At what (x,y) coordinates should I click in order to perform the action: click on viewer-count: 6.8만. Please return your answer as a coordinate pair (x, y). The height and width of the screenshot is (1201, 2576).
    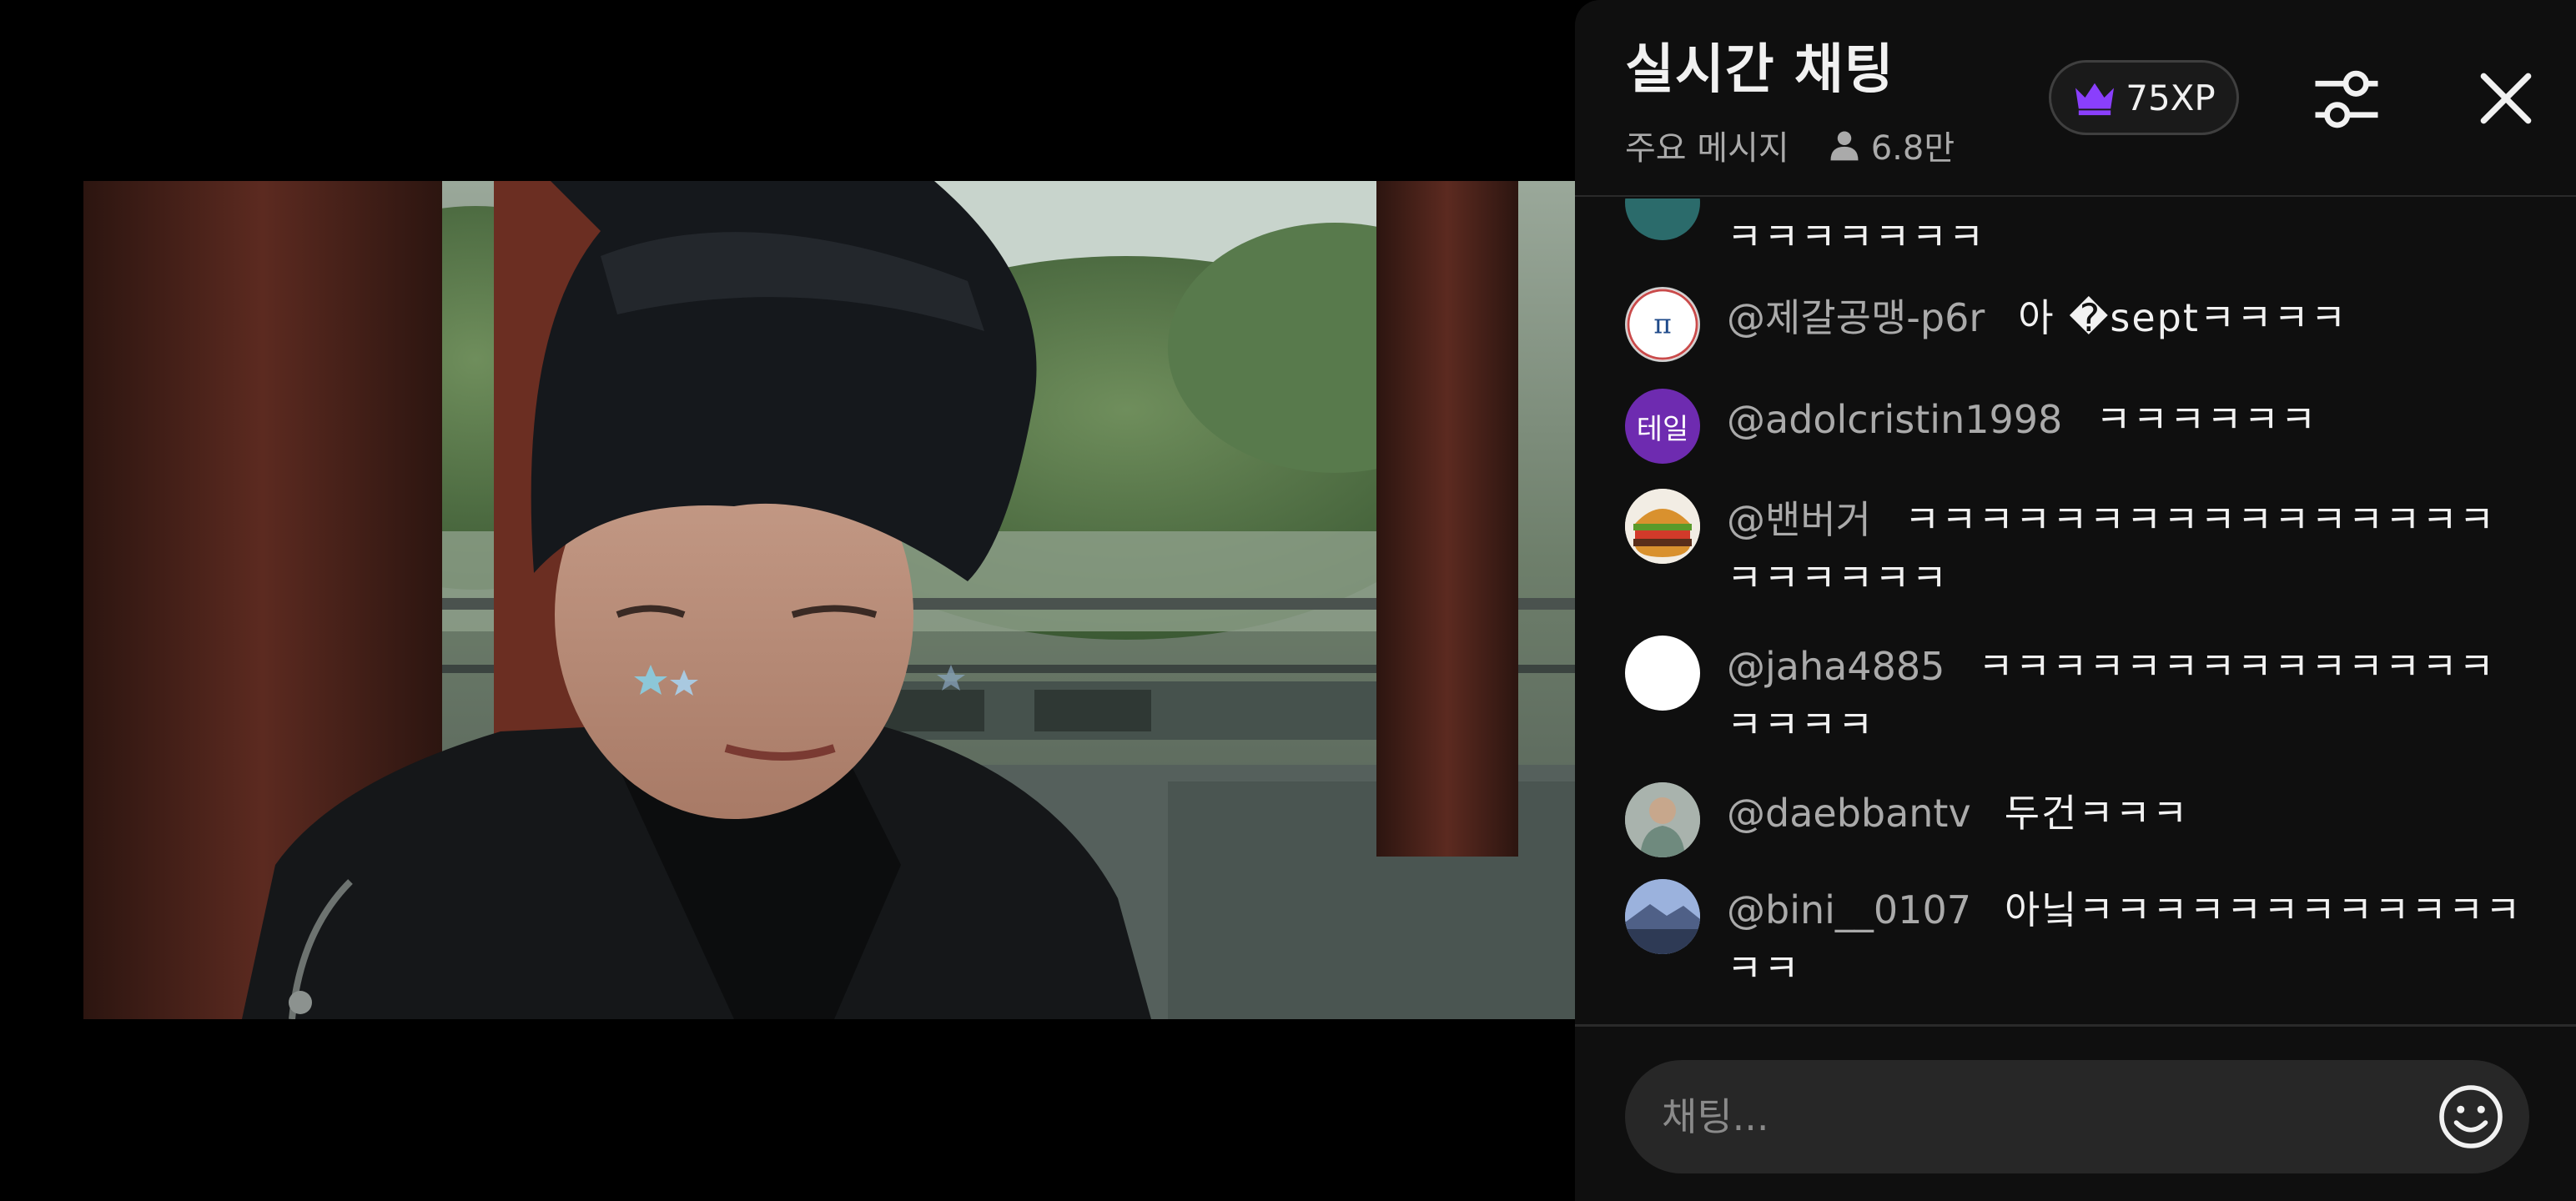
    Looking at the image, I should click on (1890, 145).